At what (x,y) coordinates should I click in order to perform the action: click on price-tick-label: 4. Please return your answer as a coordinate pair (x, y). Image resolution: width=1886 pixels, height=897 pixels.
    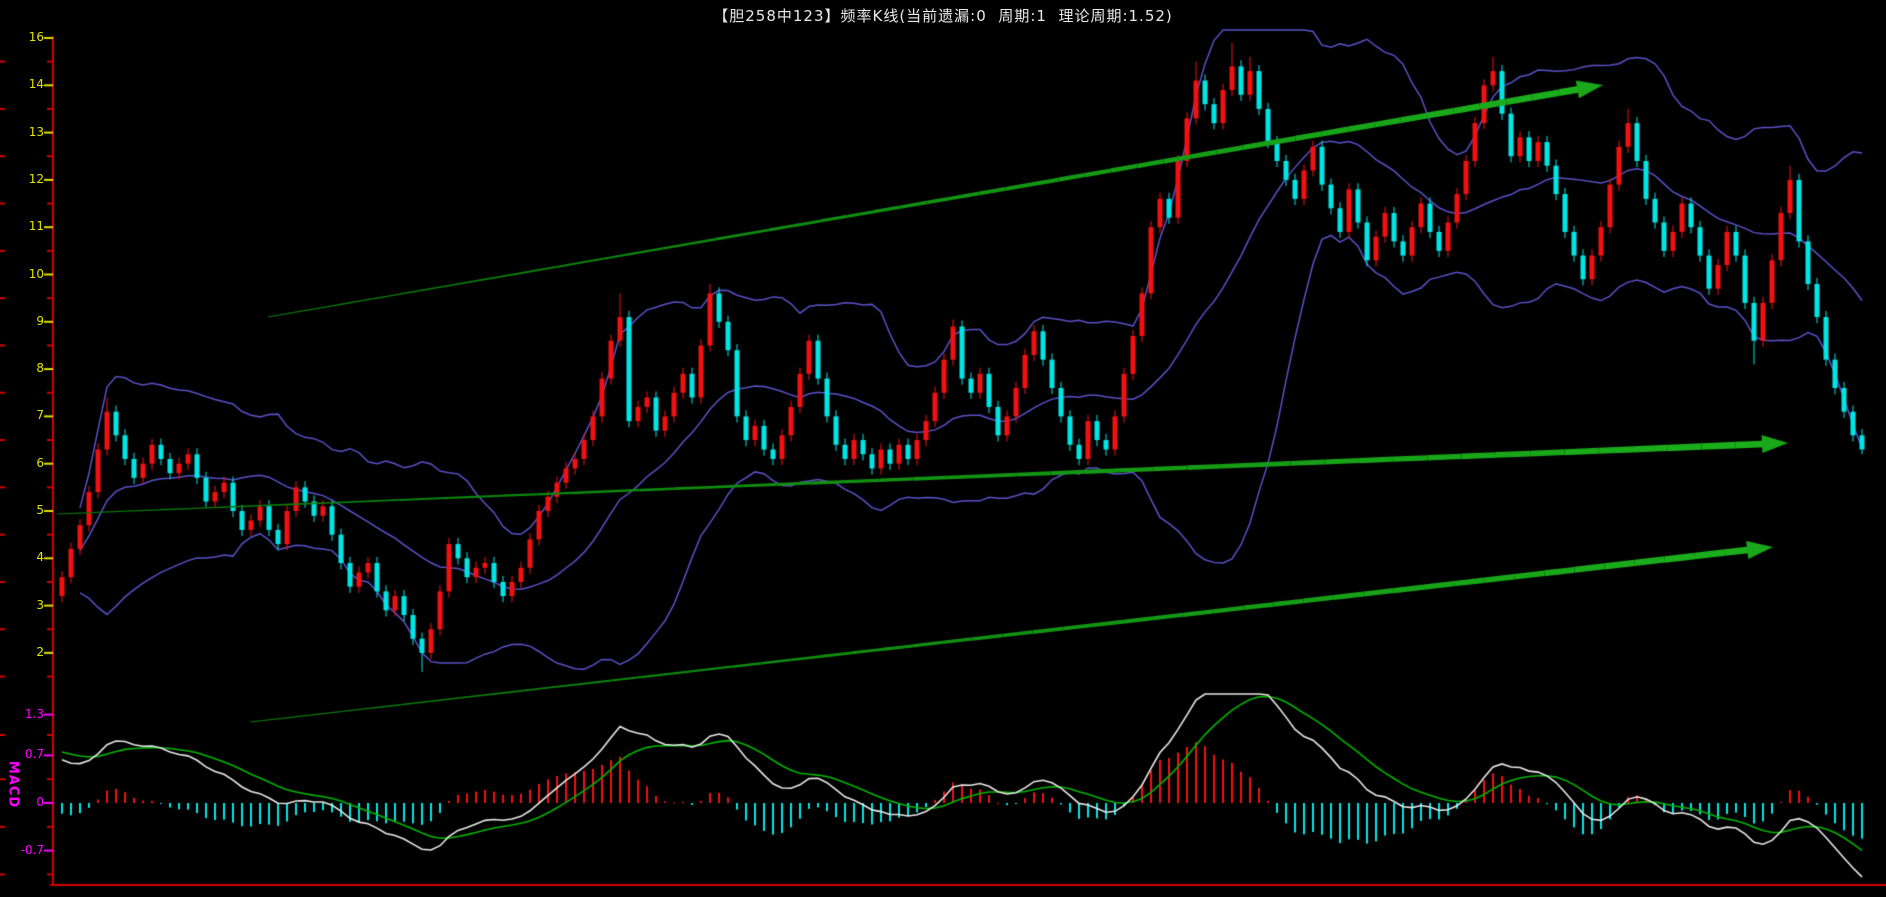
    Looking at the image, I should click on (40, 557).